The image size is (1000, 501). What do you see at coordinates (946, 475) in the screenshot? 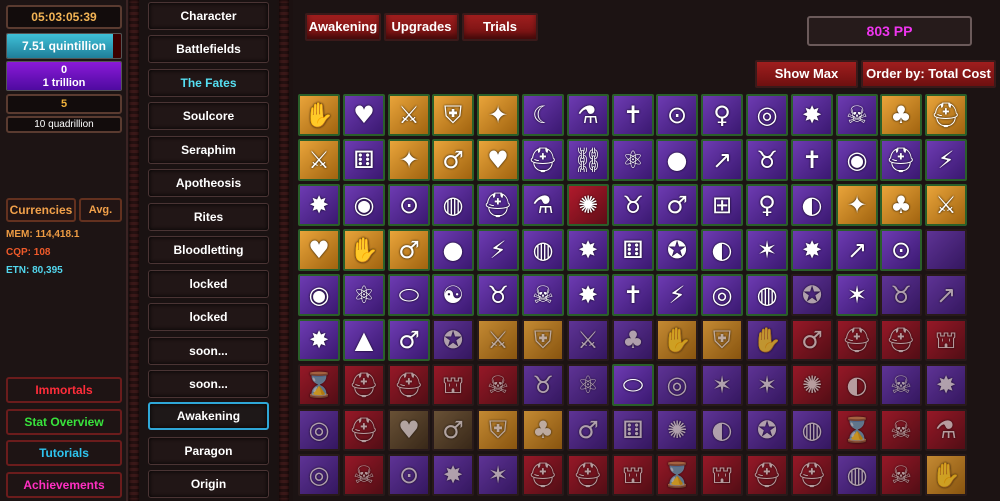
I see `upgrade-tile: ✋` at bounding box center [946, 475].